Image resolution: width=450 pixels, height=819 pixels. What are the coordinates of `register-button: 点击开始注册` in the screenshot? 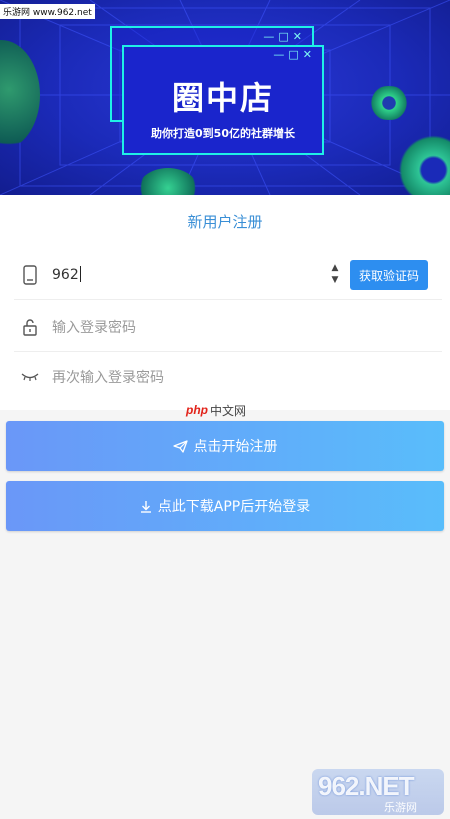 It's located at (225, 446).